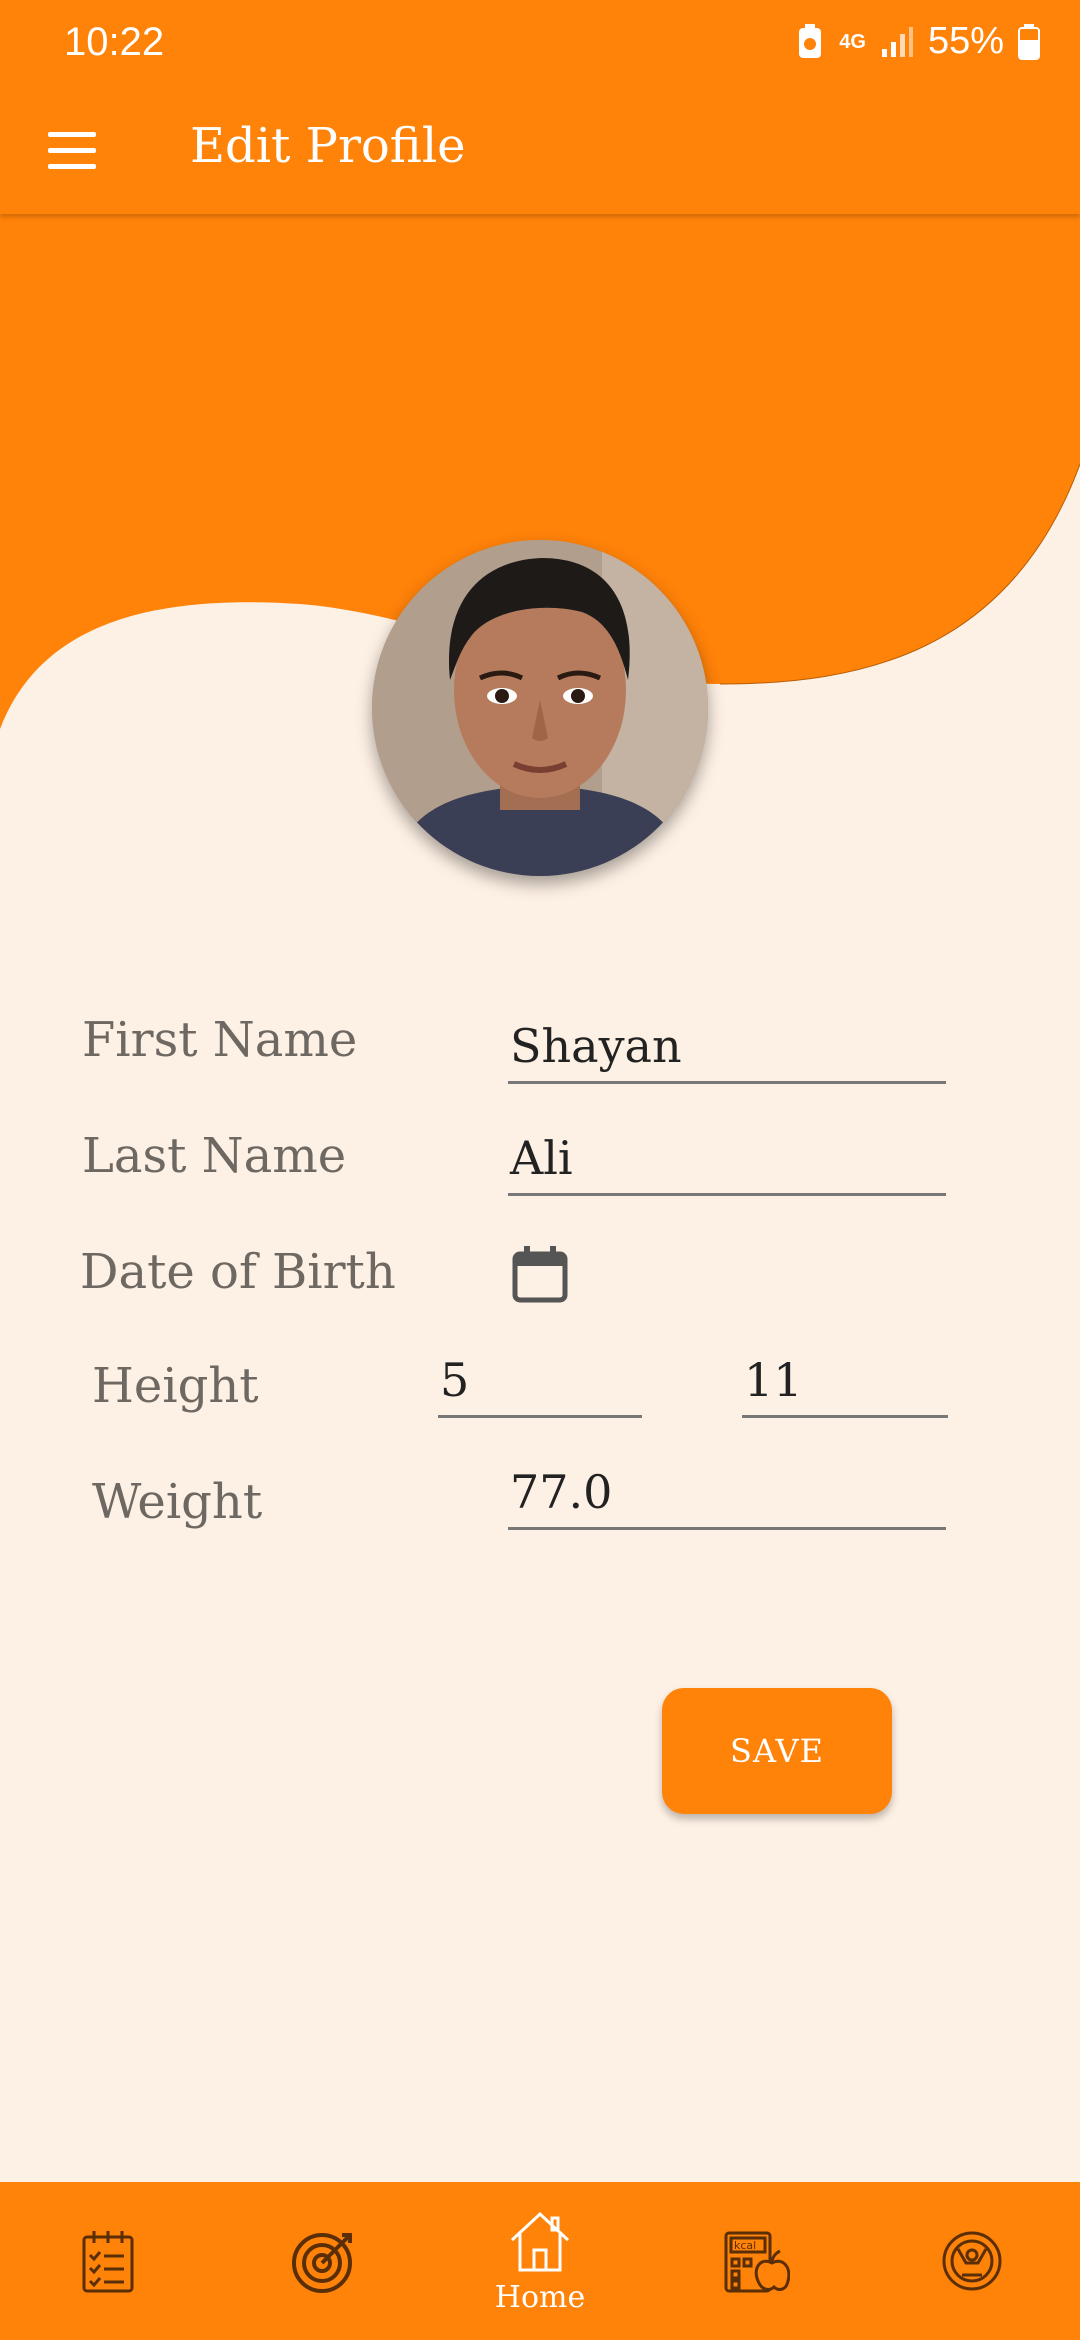  What do you see at coordinates (727, 1162) in the screenshot?
I see `last-name-field: Ali` at bounding box center [727, 1162].